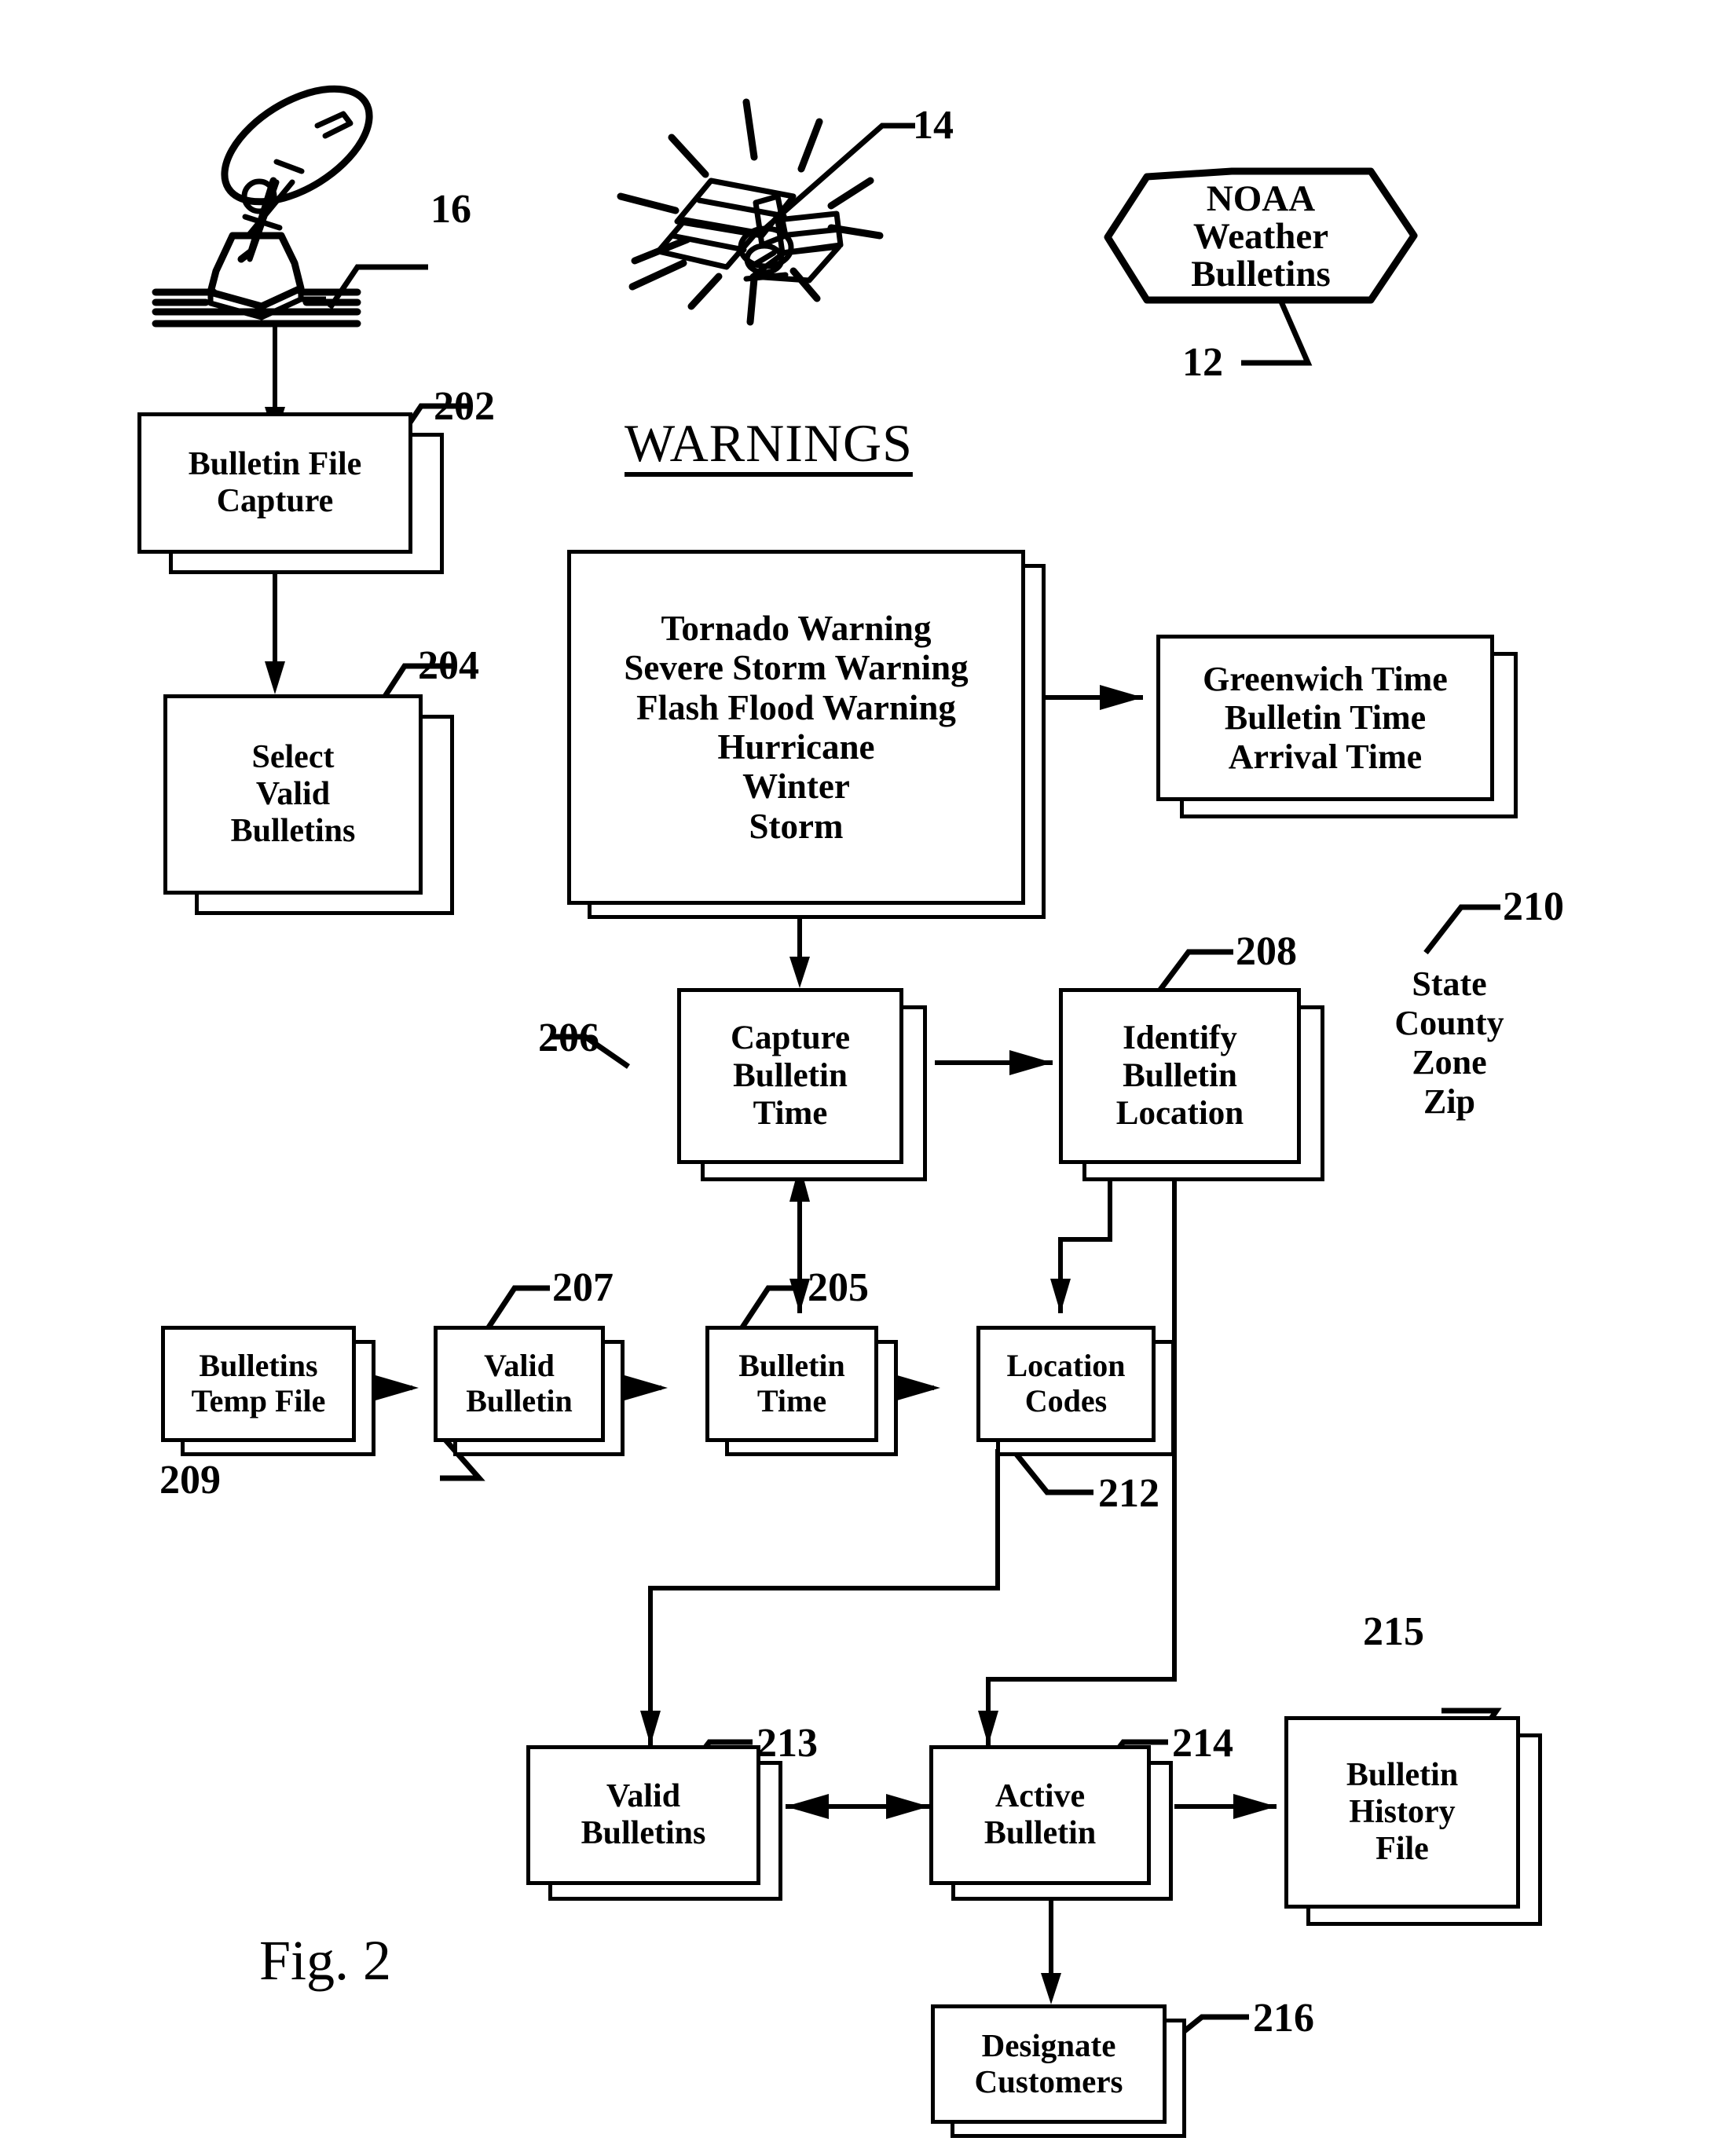 The width and height of the screenshot is (1718, 2156). I want to click on block-bulletin-history-file: Bulletin History File, so click(1413, 1821).